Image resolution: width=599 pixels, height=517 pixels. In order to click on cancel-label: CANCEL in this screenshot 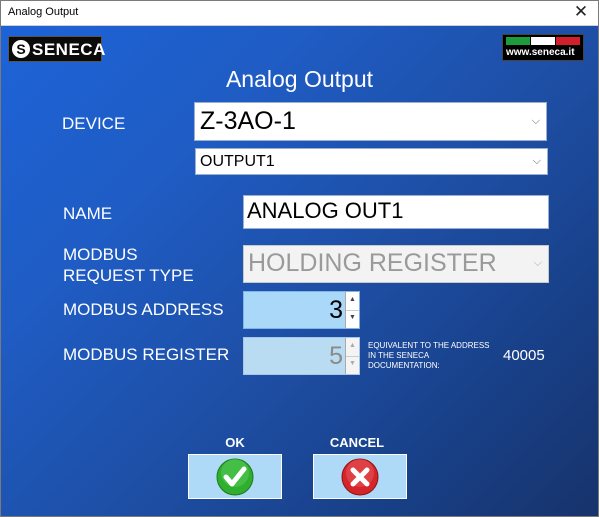, I will do `click(357, 442)`.